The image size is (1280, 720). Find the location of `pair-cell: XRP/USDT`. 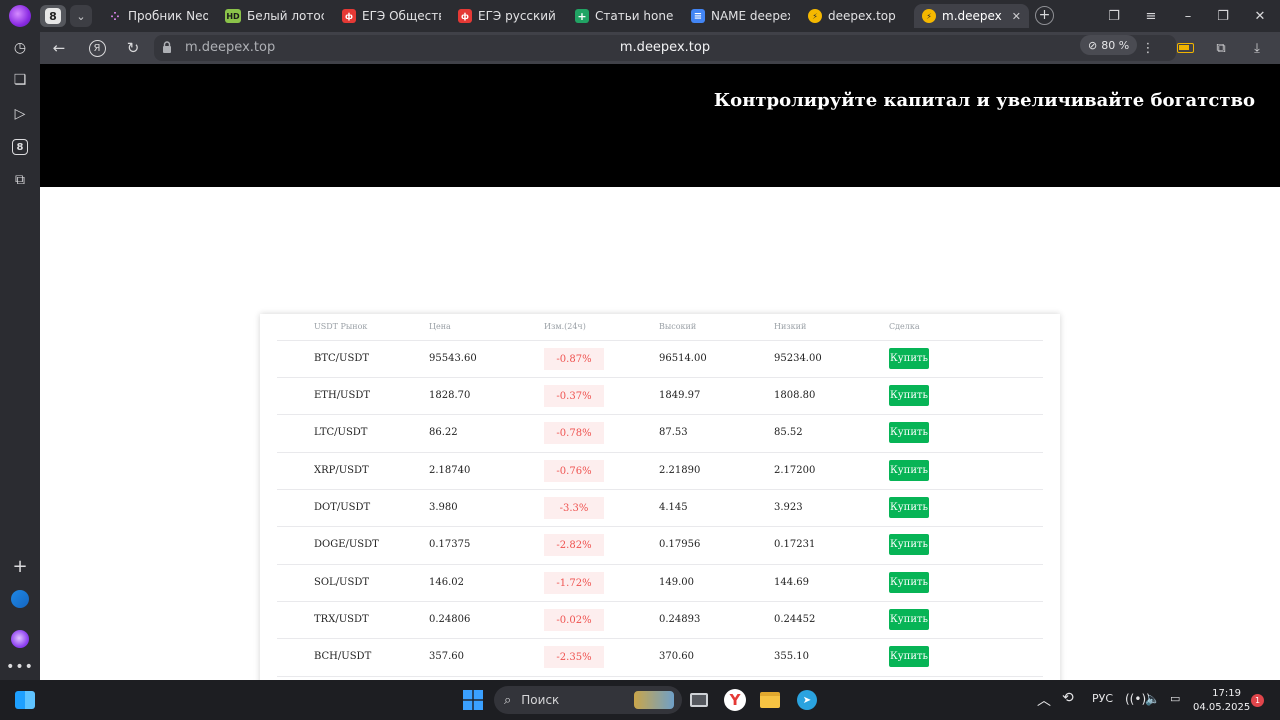

pair-cell: XRP/USDT is located at coordinates (341, 470).